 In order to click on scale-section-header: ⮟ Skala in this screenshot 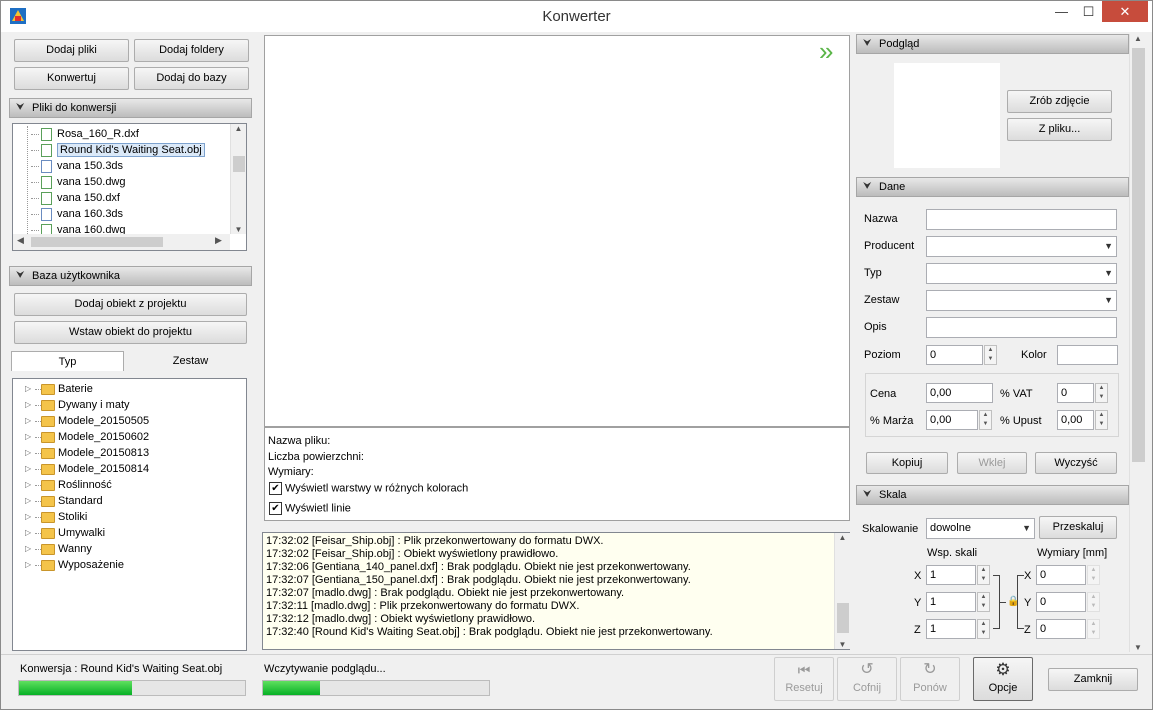, I will do `click(992, 495)`.